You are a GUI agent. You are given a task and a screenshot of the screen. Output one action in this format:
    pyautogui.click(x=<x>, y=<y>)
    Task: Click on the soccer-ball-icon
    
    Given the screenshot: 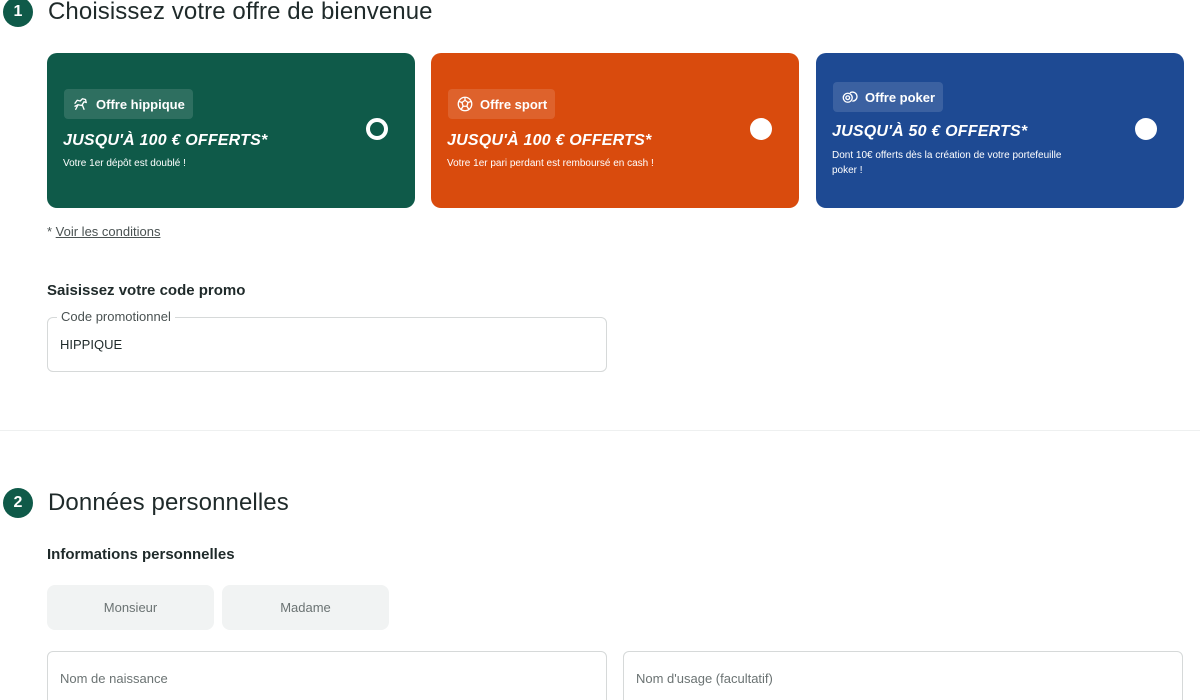 What is the action you would take?
    pyautogui.click(x=465, y=104)
    